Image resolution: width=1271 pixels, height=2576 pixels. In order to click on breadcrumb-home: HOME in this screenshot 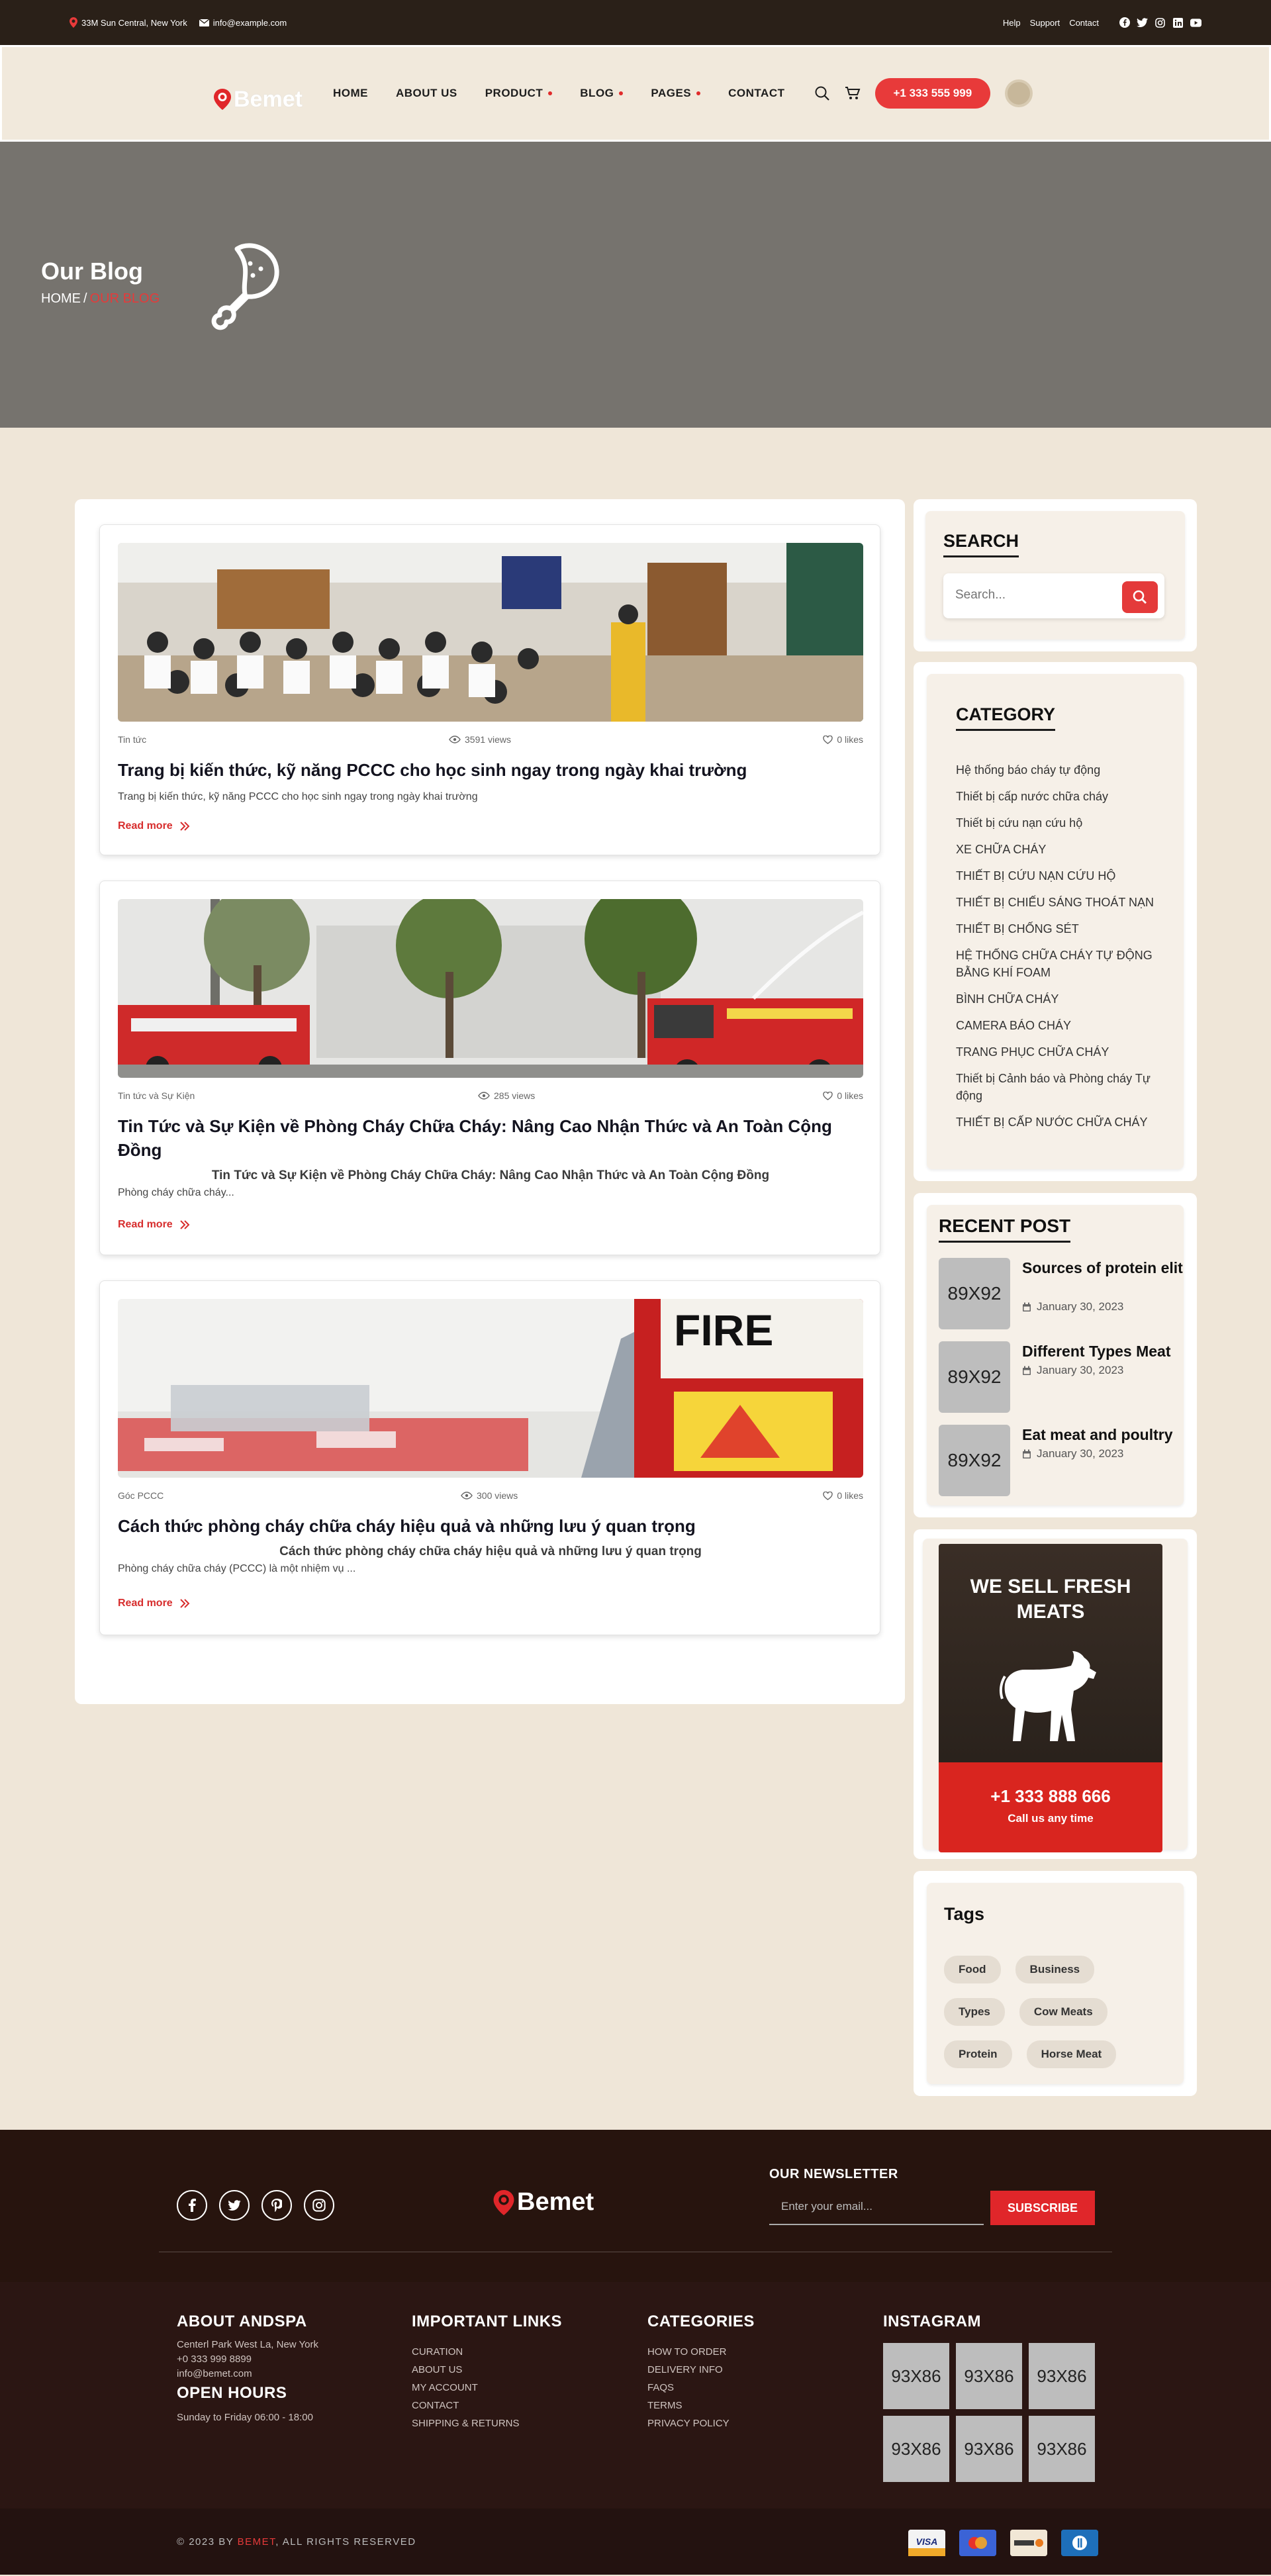, I will do `click(61, 298)`.